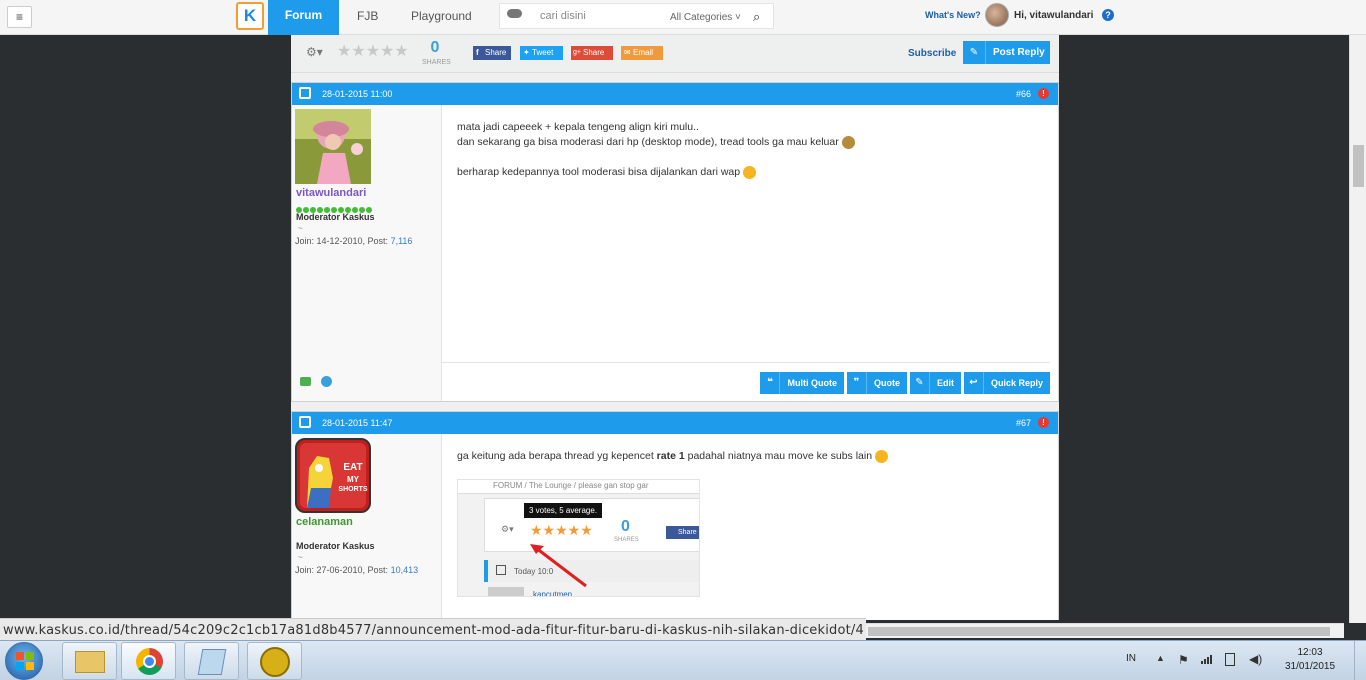  What do you see at coordinates (89, 661) in the screenshot?
I see `explorer-icon` at bounding box center [89, 661].